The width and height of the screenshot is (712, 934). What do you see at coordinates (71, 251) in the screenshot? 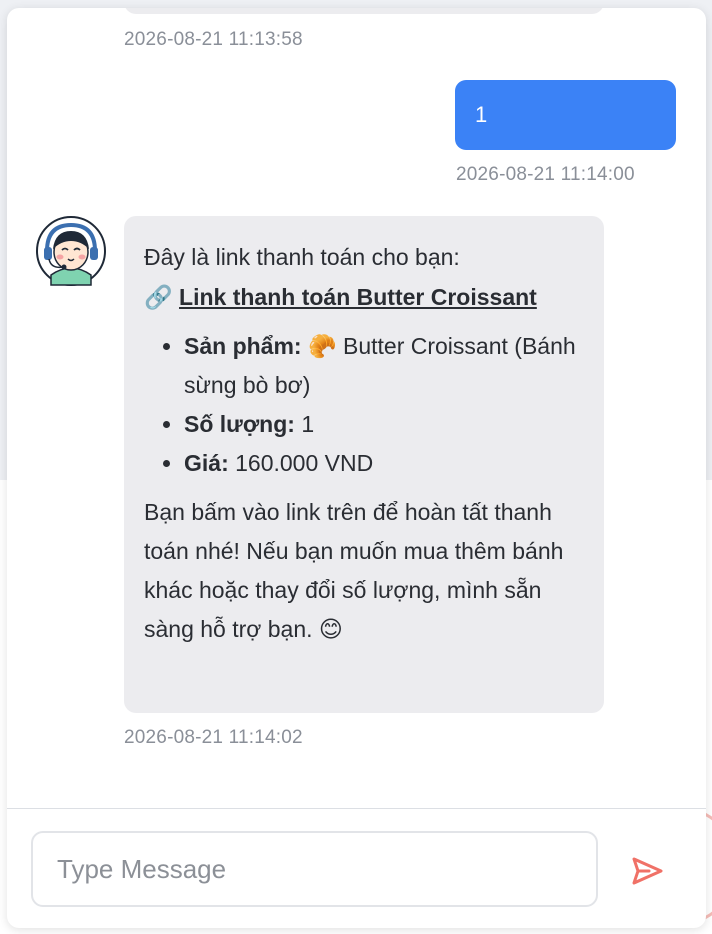
I see `support-agent-avatar` at bounding box center [71, 251].